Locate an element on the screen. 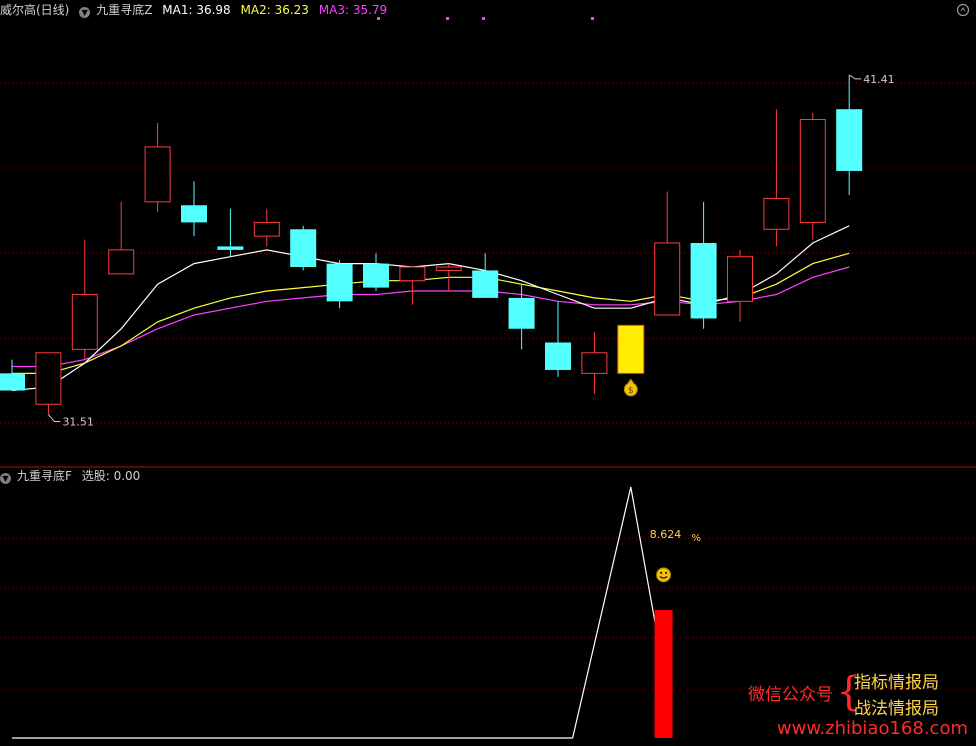  indicator-name: 九重寻底Z is located at coordinates (124, 10).